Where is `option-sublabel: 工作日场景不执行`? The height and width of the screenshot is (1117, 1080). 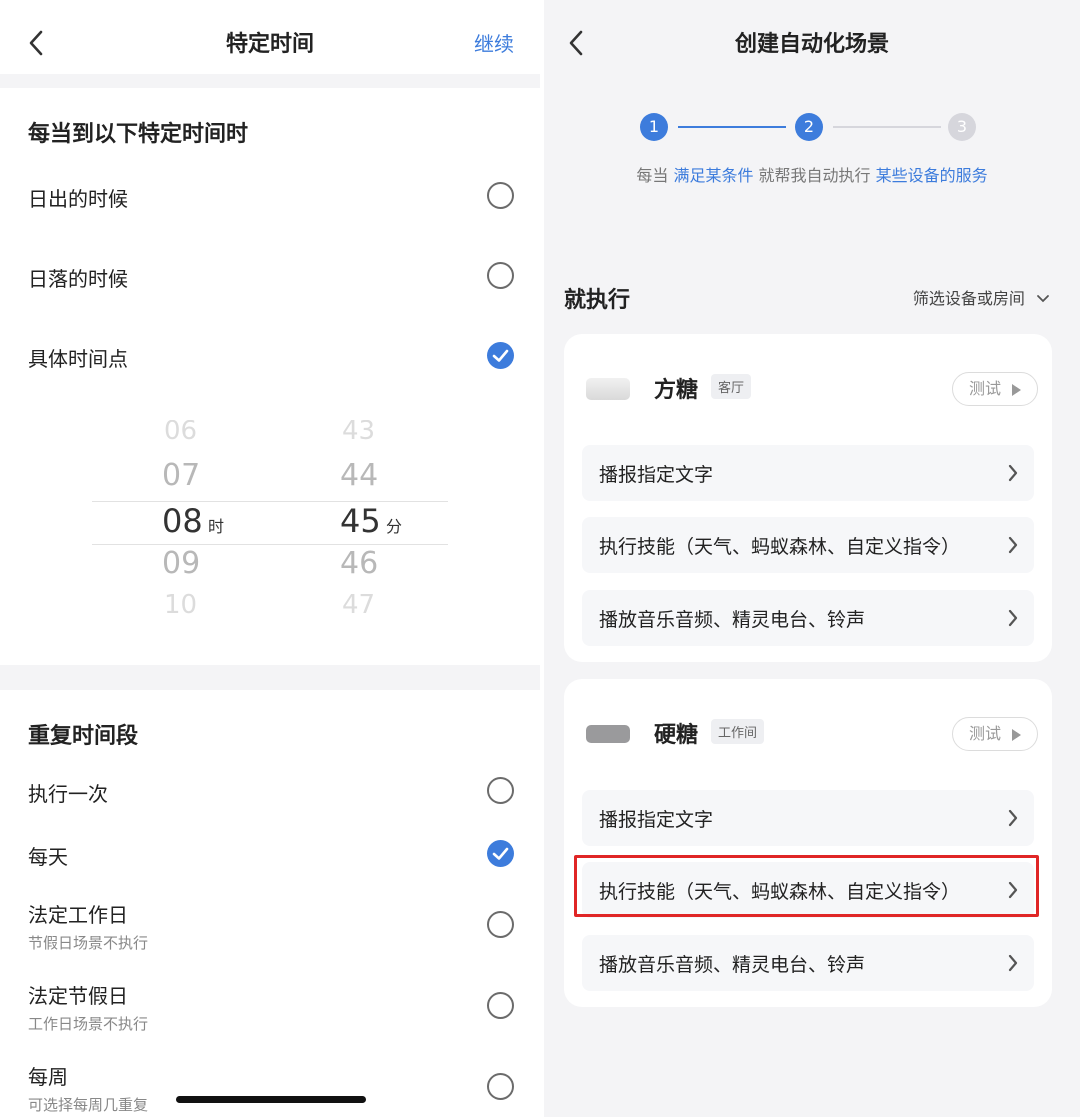 option-sublabel: 工作日场景不执行 is located at coordinates (88, 1024).